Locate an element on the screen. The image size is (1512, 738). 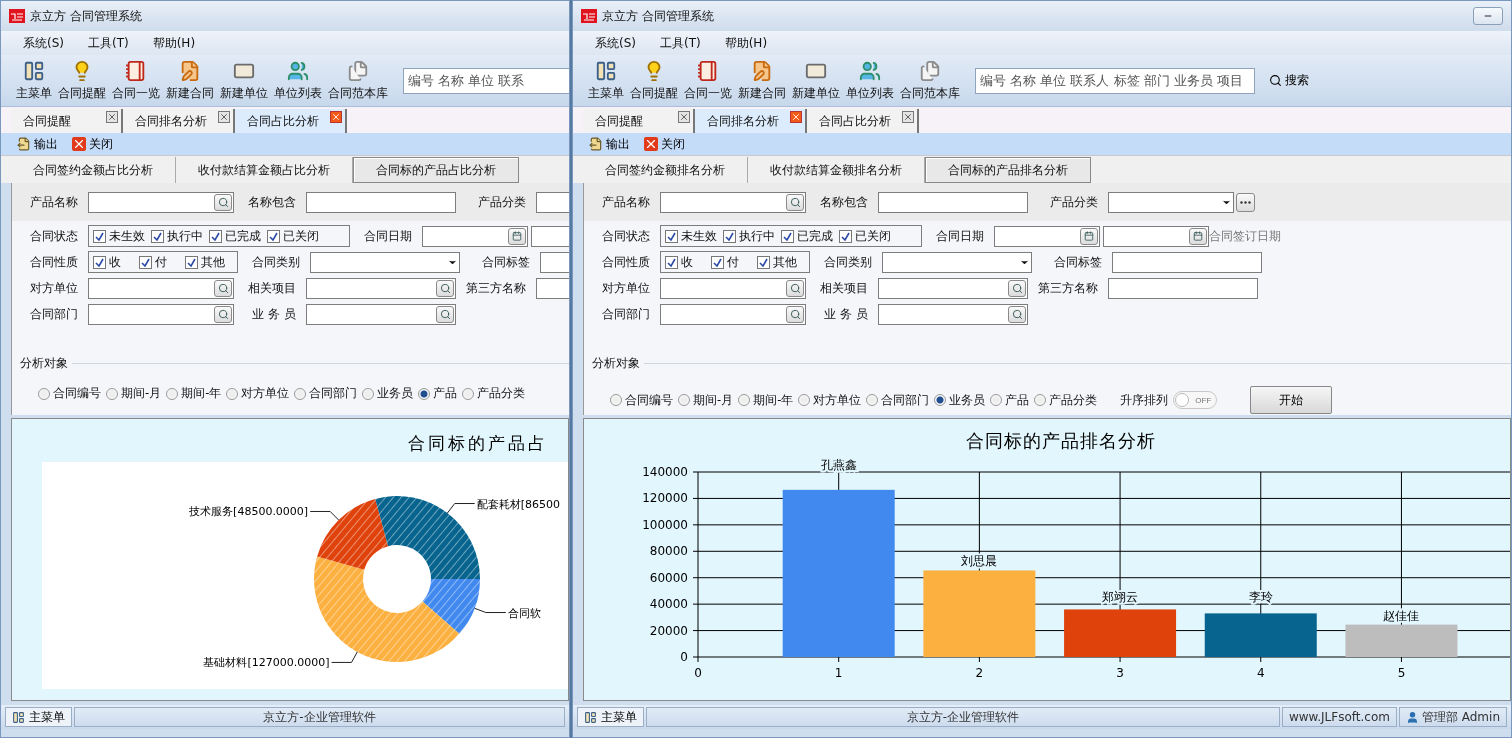
tab: 合同标的产品排名分析 is located at coordinates (1008, 170).